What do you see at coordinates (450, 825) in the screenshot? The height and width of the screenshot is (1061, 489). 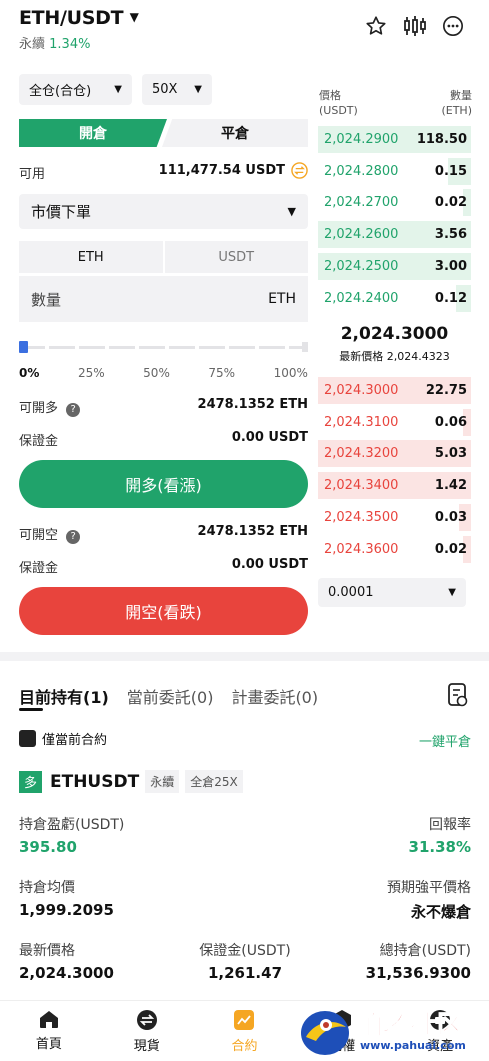 I see `roe-label: 回報率` at bounding box center [450, 825].